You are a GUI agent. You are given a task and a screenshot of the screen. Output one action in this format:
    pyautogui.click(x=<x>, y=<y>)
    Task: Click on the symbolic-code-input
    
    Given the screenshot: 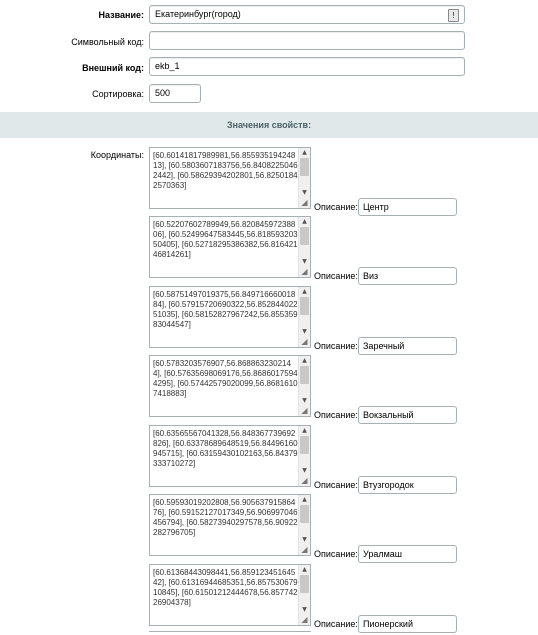 What is the action you would take?
    pyautogui.click(x=307, y=40)
    